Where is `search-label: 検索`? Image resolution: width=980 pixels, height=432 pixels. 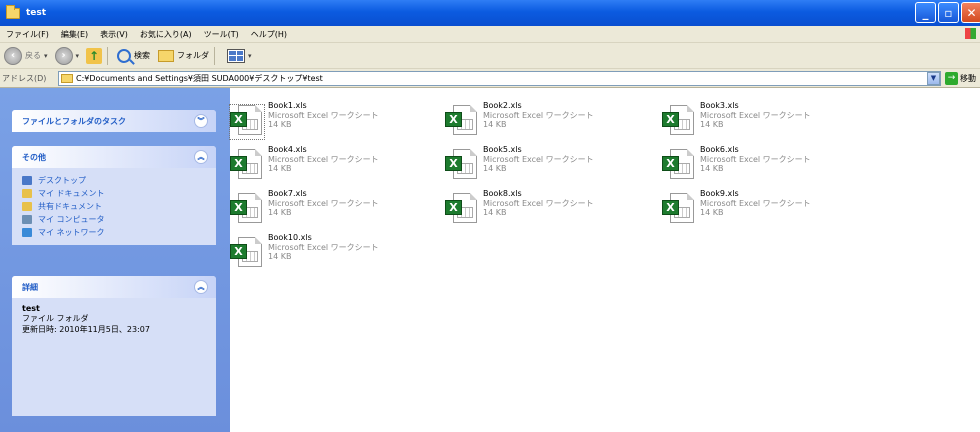
search-label: 検索 is located at coordinates (142, 55).